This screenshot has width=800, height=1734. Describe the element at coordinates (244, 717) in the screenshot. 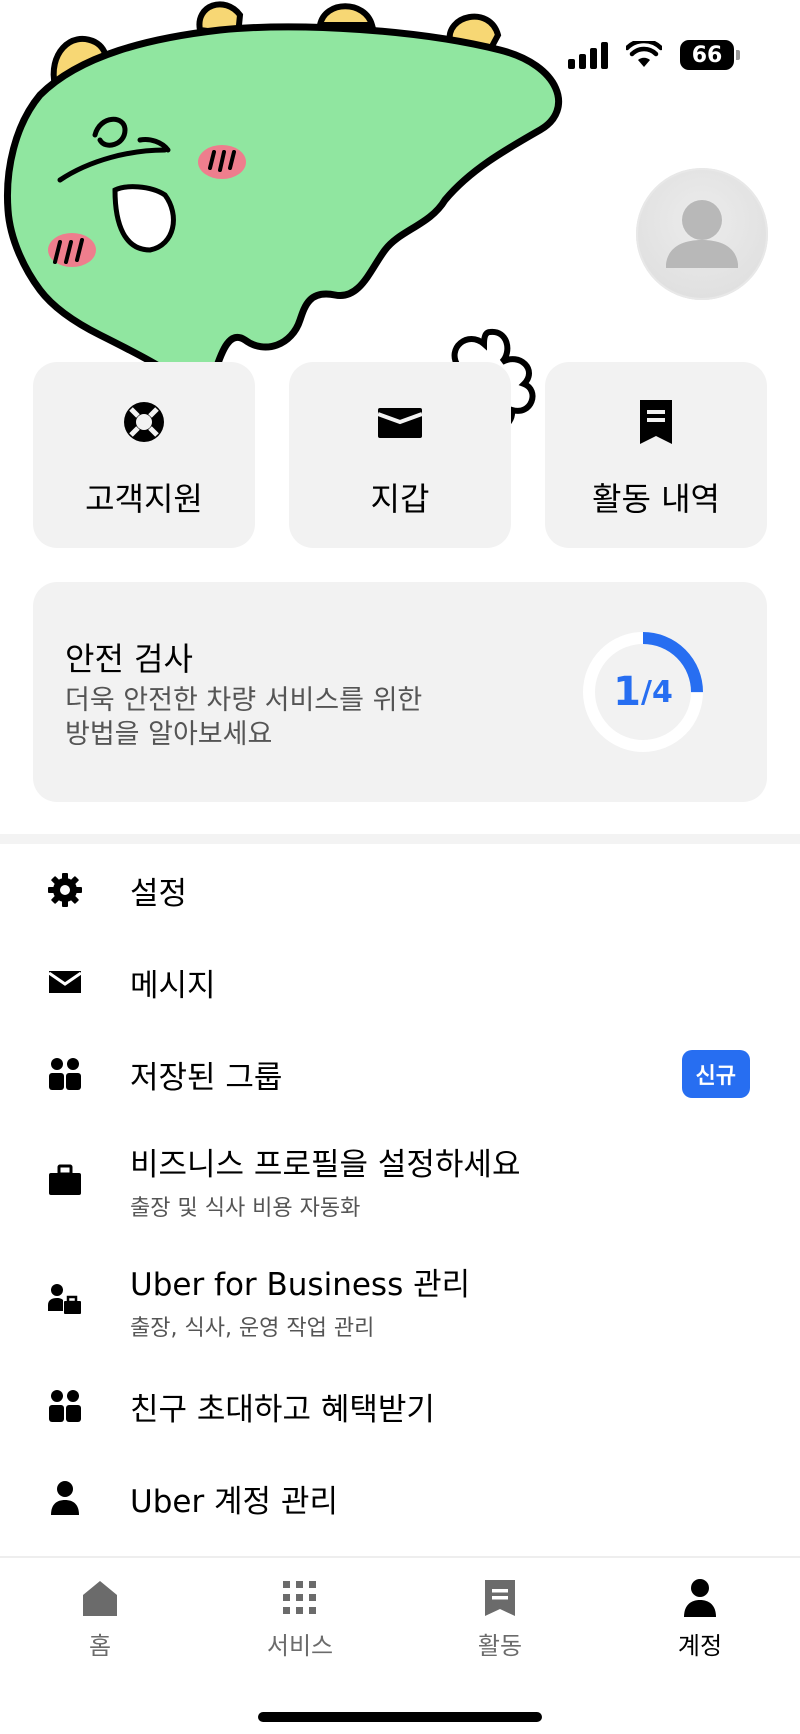

I see `safety-check-description: 더욱 안전한 차량 서비스를 위한 방법을 알아보세요` at that location.